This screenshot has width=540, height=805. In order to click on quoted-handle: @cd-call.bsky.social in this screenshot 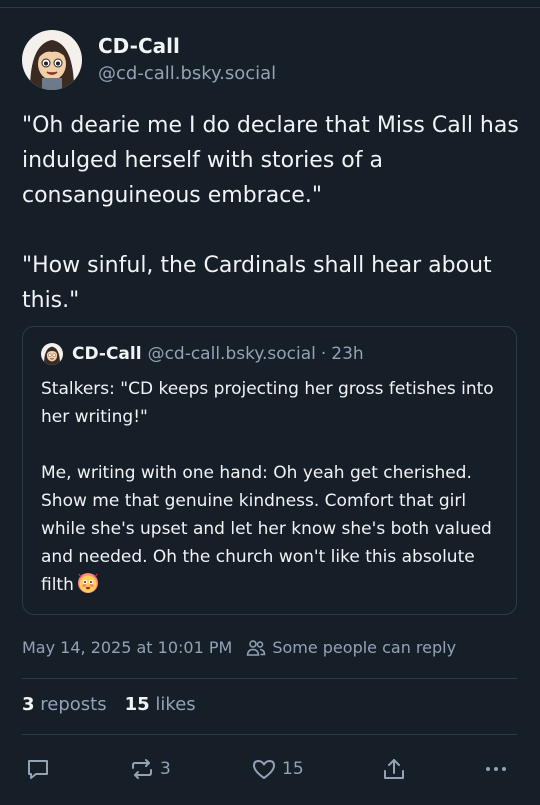, I will do `click(231, 354)`.